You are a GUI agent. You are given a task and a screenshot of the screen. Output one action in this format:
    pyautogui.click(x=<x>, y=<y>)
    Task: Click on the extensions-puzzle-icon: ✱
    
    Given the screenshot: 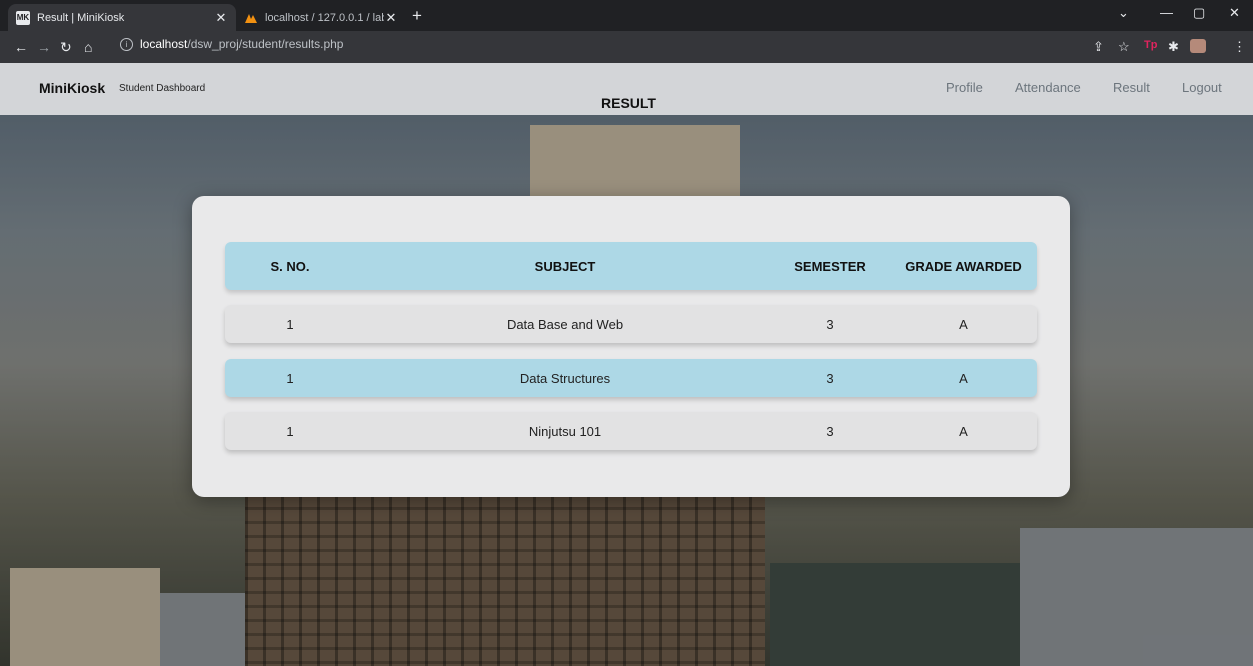 What is the action you would take?
    pyautogui.click(x=1173, y=47)
    